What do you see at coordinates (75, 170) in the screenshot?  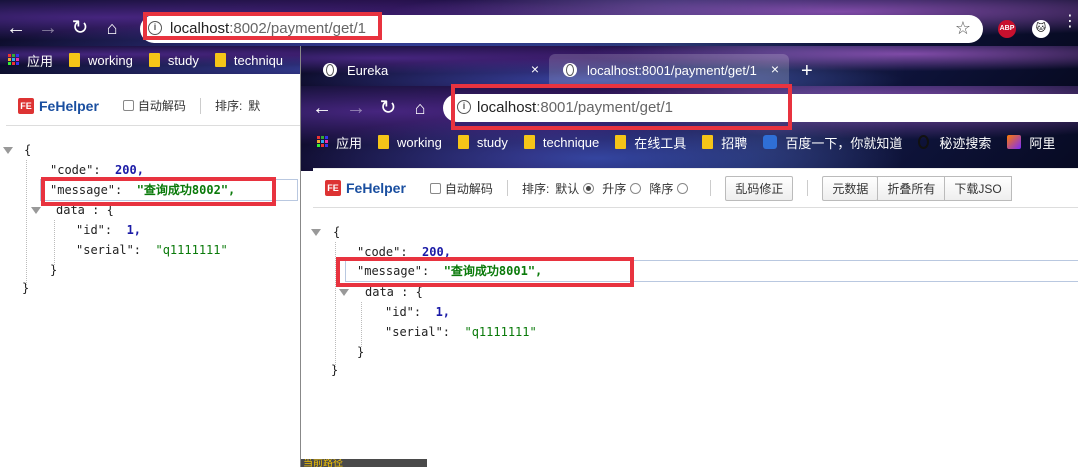 I see `json-key: "code":` at bounding box center [75, 170].